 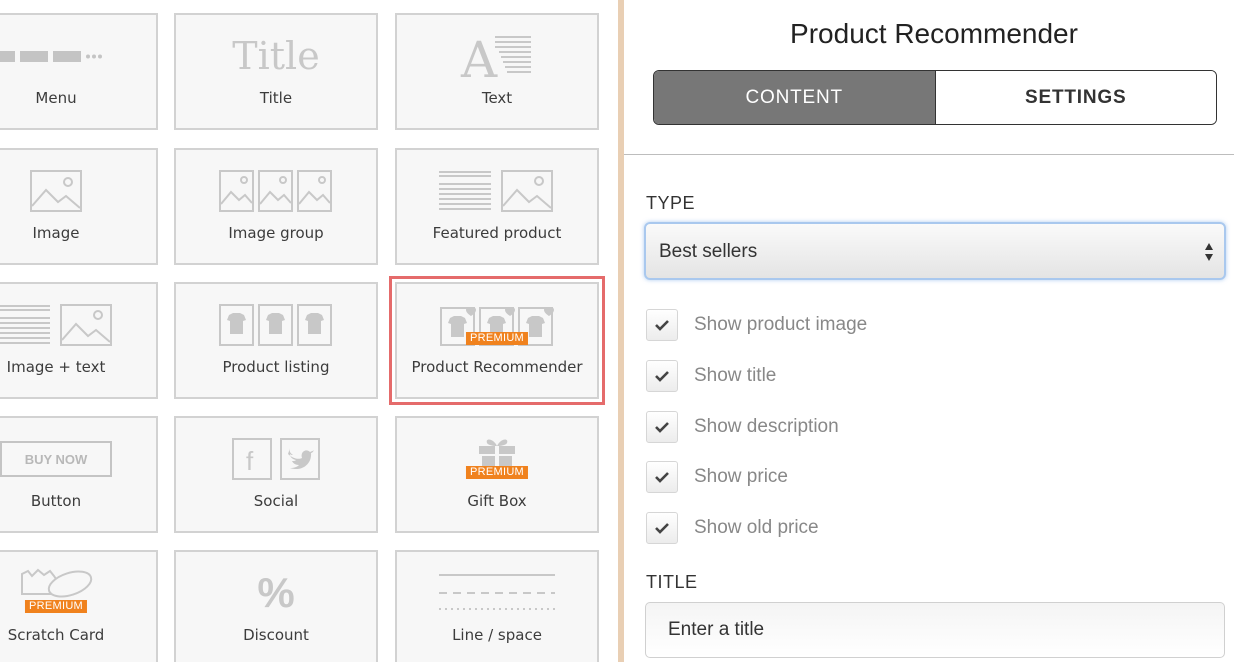 What do you see at coordinates (672, 582) in the screenshot?
I see `title-label: TITLE` at bounding box center [672, 582].